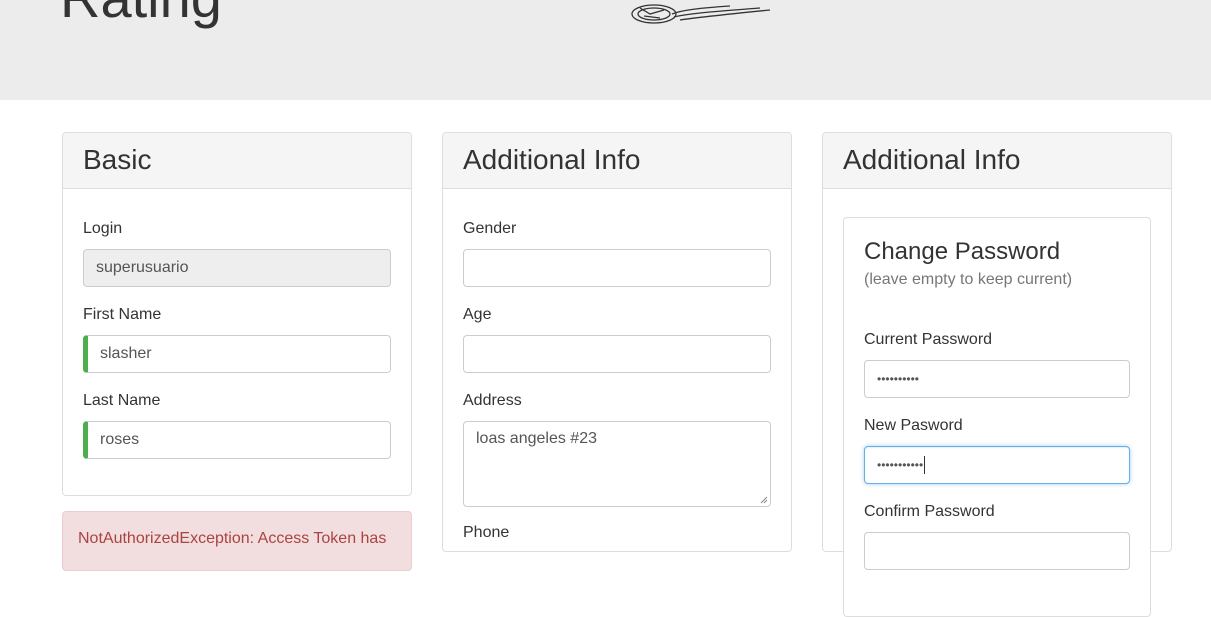 This screenshot has width=1211, height=617. I want to click on address-textarea: loas angeles #23, so click(617, 464).